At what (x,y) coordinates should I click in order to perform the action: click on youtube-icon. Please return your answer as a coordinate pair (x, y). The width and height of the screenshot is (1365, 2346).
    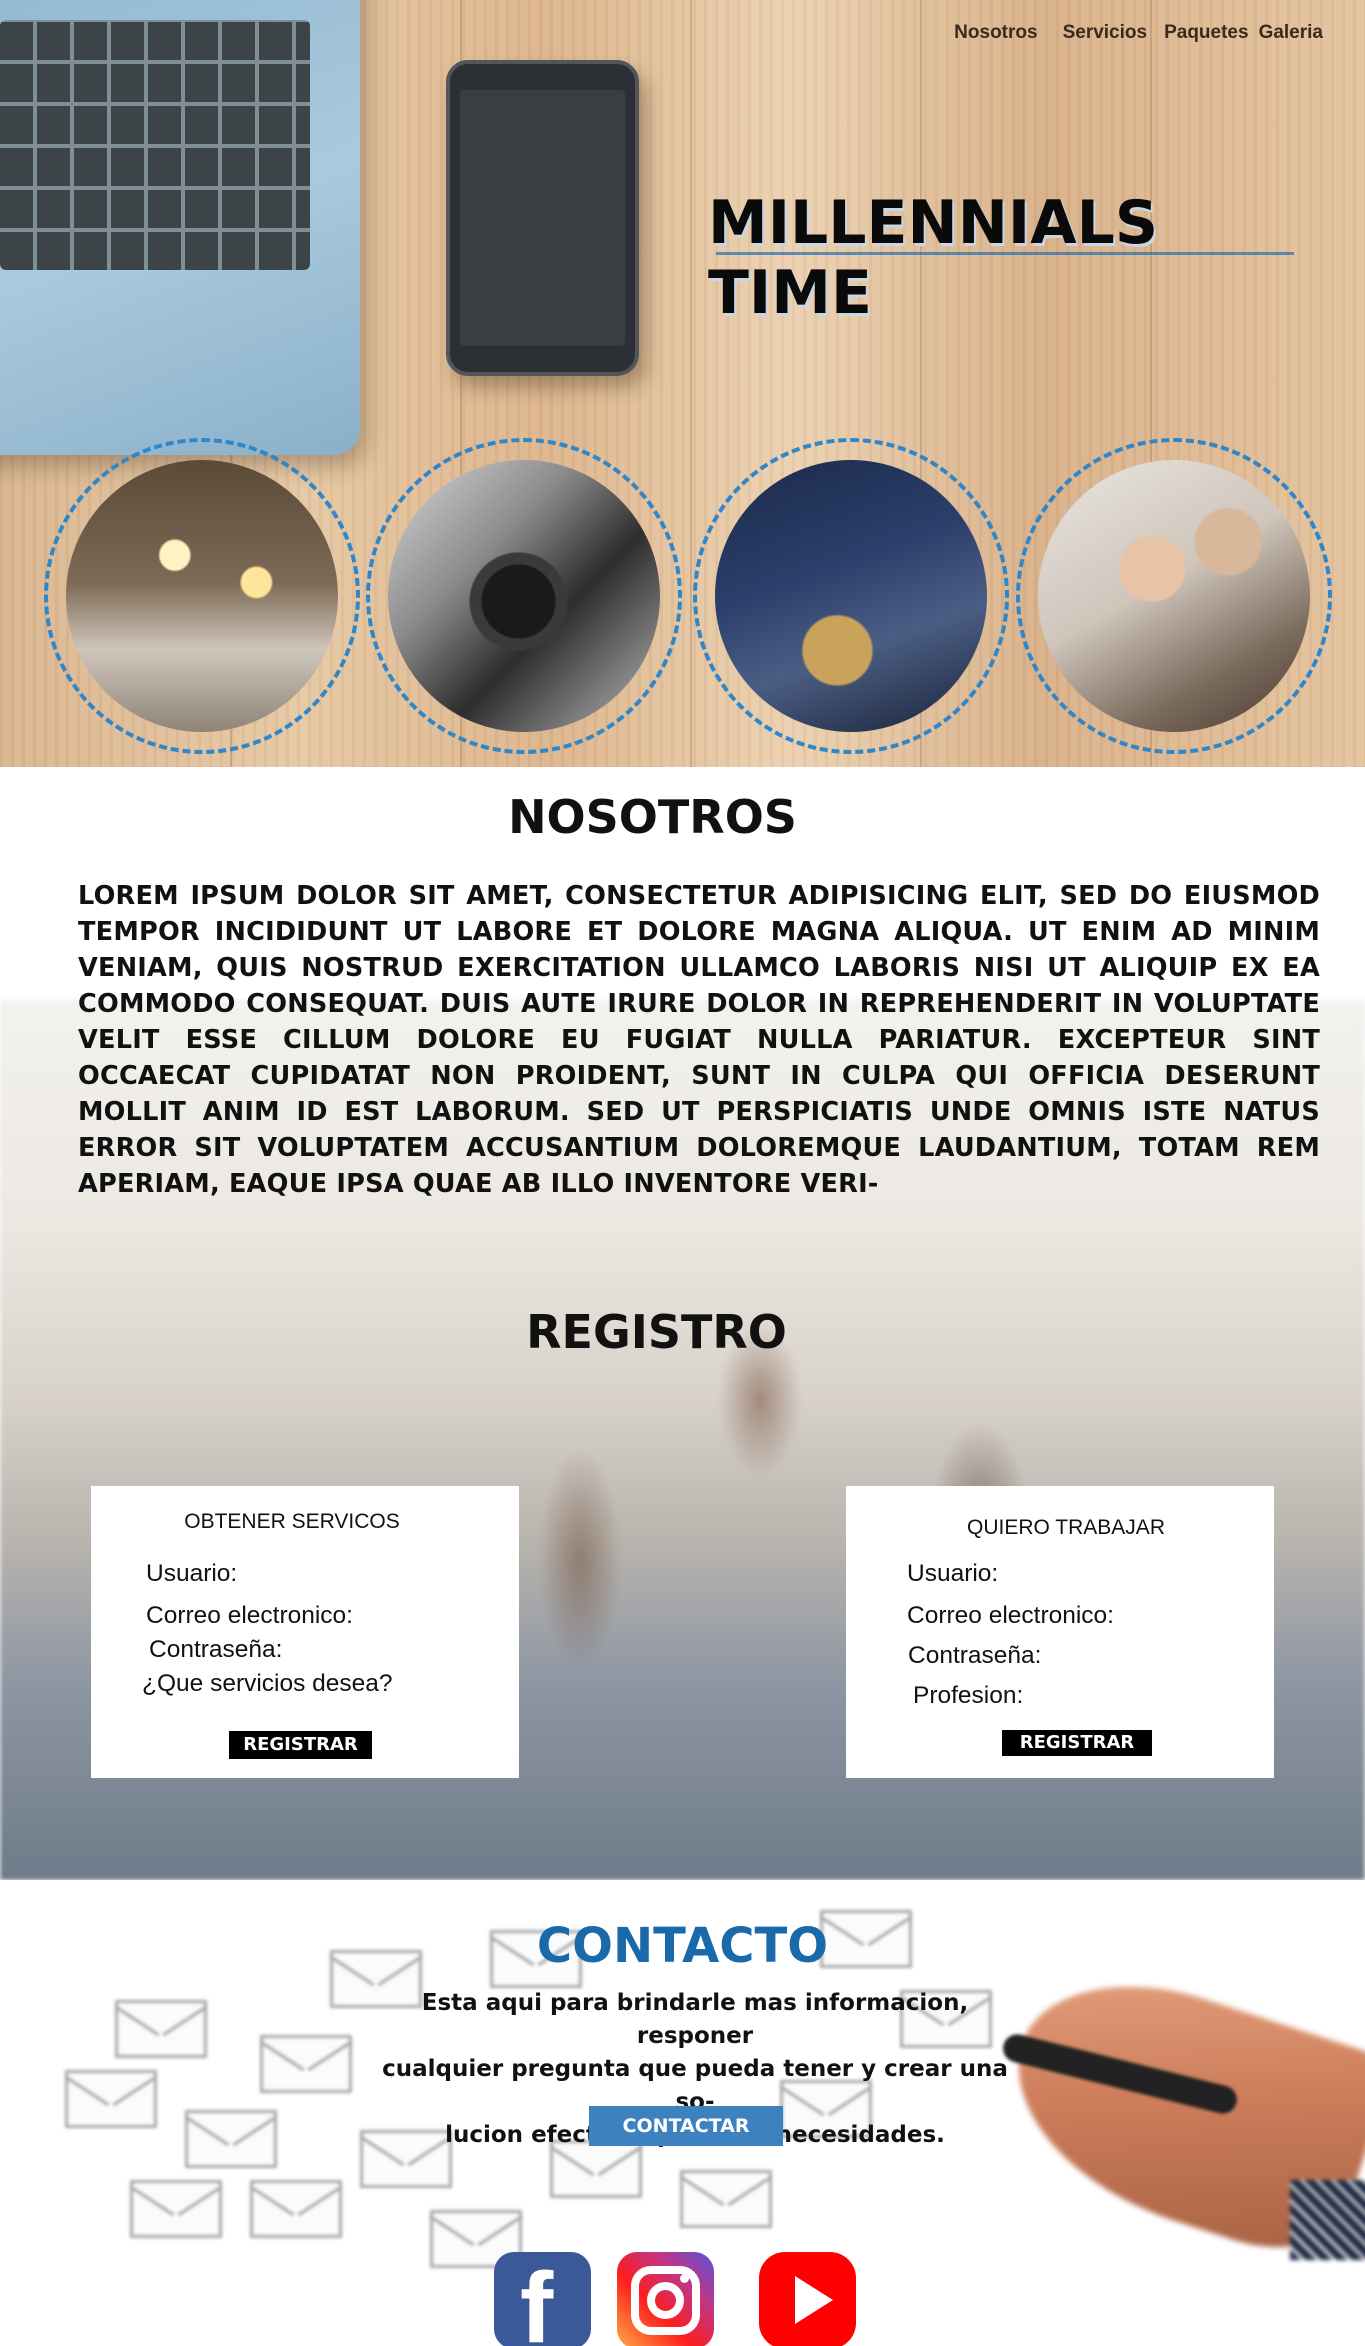
    Looking at the image, I should click on (807, 2299).